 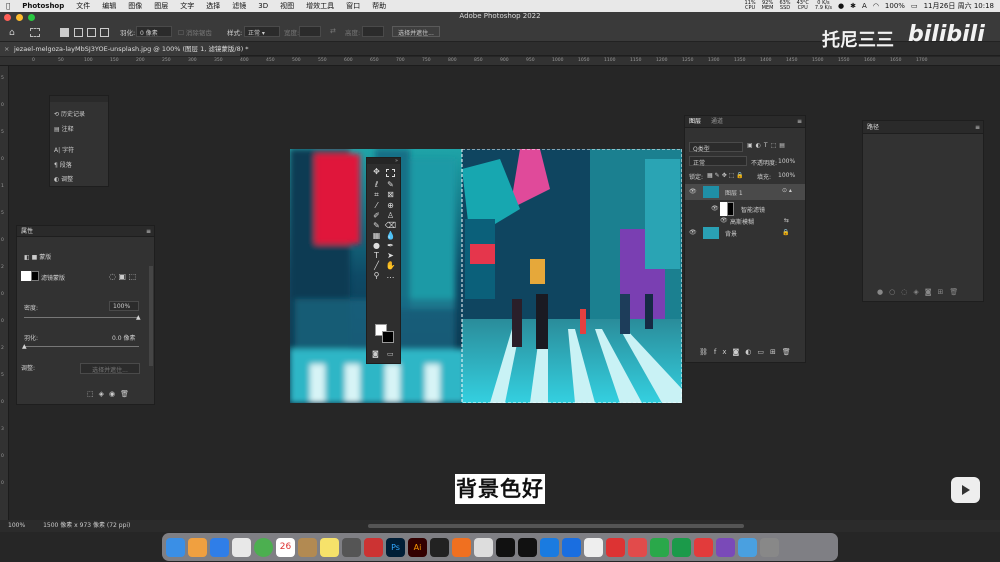 I want to click on tab-paths: 路径, so click(x=873, y=127).